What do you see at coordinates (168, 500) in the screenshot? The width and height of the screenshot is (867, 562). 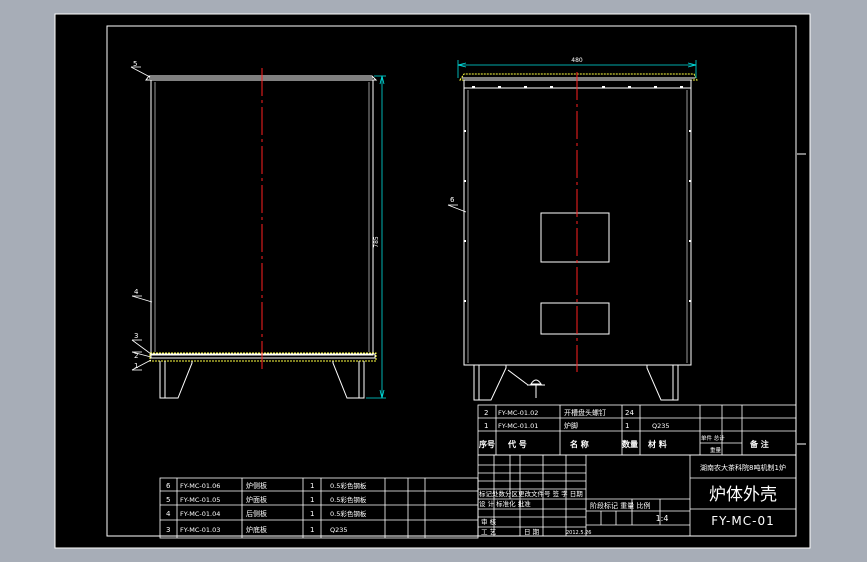 I see `lower-row-no: 5` at bounding box center [168, 500].